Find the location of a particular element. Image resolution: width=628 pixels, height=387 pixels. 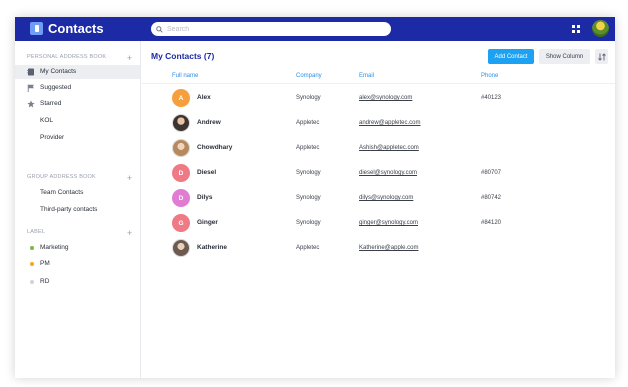

contact-phone: #84120 is located at coordinates (491, 223).